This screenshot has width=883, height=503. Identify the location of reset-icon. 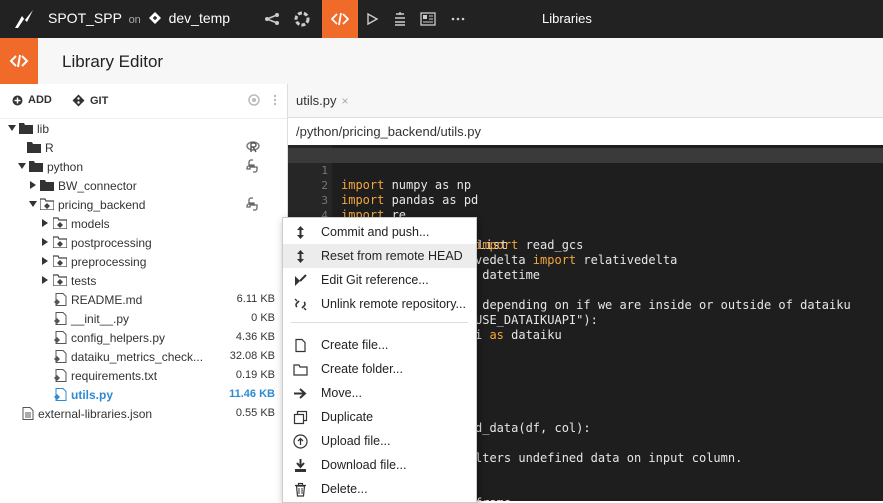
(300, 256).